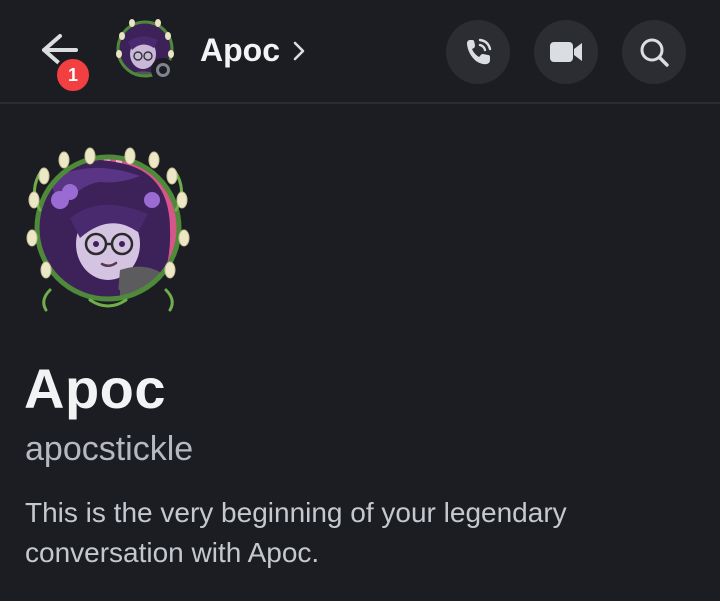 The width and height of the screenshot is (720, 601). I want to click on profile-avatar, so click(108, 228).